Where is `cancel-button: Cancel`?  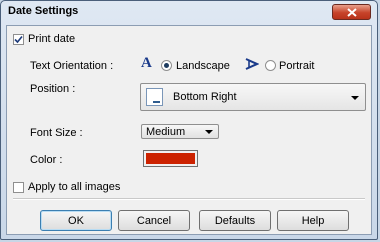
cancel-button: Cancel is located at coordinates (154, 220).